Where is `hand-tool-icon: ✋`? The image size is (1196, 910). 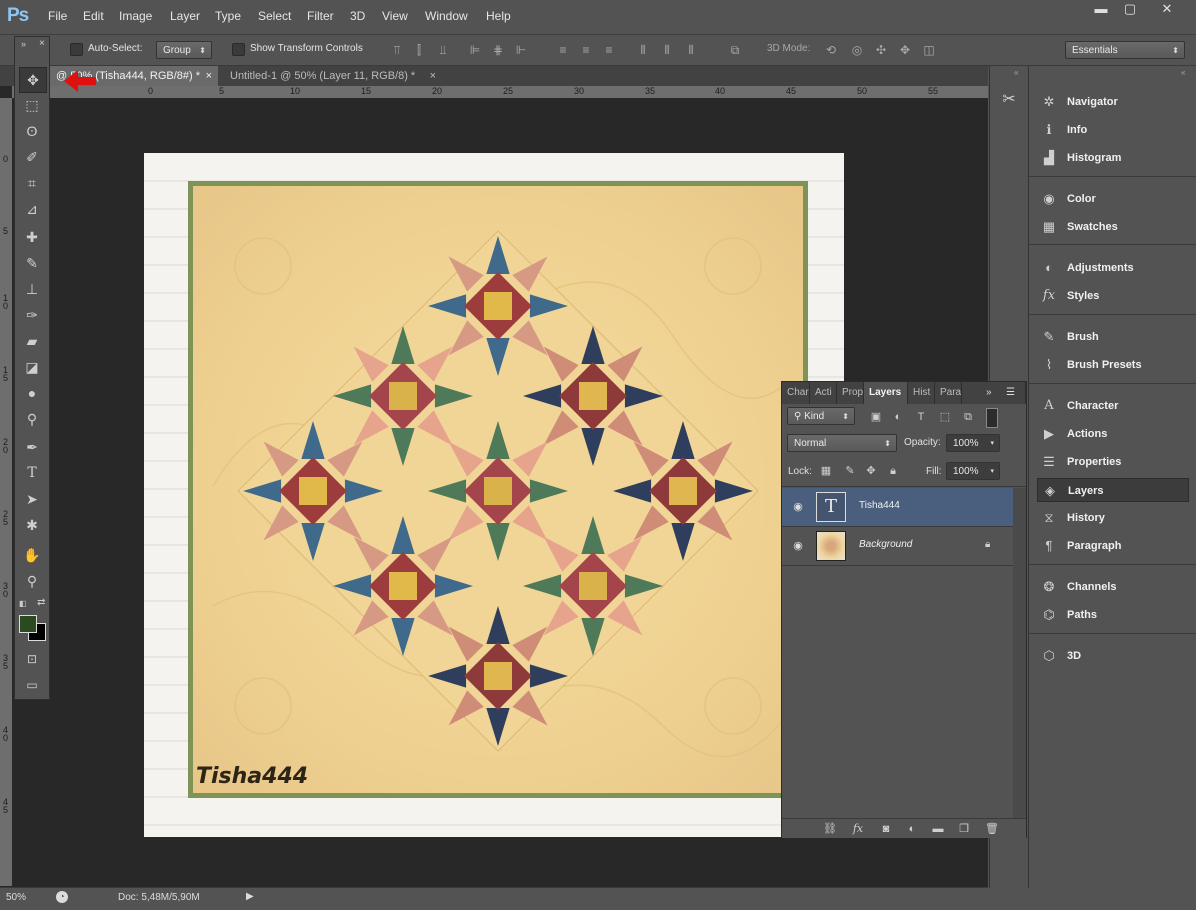 hand-tool-icon: ✋ is located at coordinates (32, 555).